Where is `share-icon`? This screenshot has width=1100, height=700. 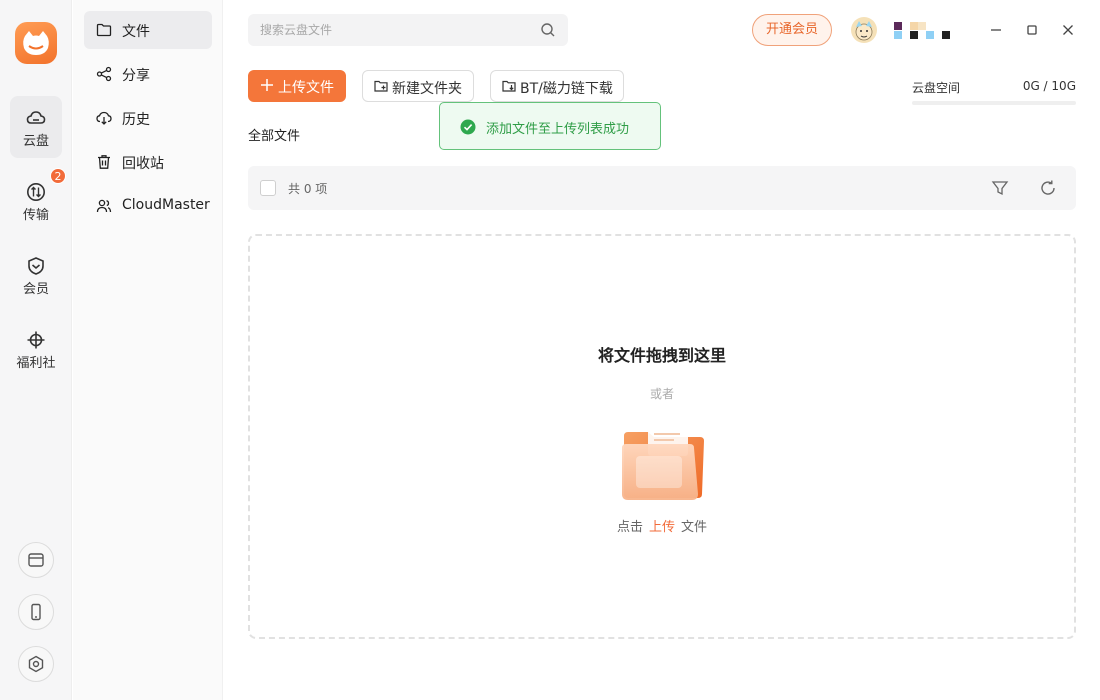
share-icon is located at coordinates (104, 74).